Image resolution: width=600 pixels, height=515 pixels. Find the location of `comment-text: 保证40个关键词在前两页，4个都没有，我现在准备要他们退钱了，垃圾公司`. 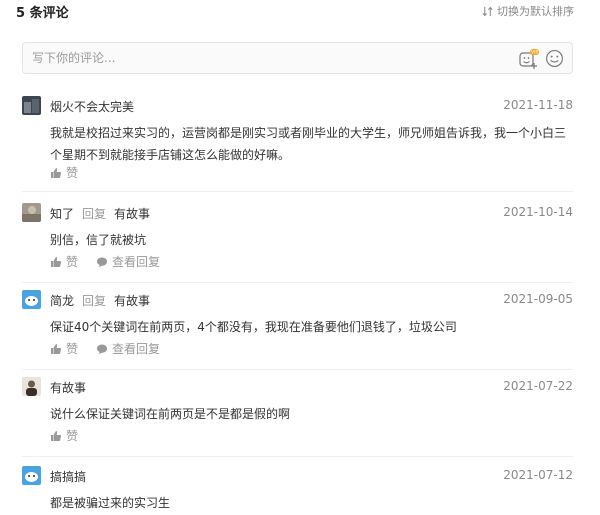

comment-text: 保证40个关键词在前两页，4个都没有，我现在准备要他们退钱了，垃圾公司 is located at coordinates (253, 327).